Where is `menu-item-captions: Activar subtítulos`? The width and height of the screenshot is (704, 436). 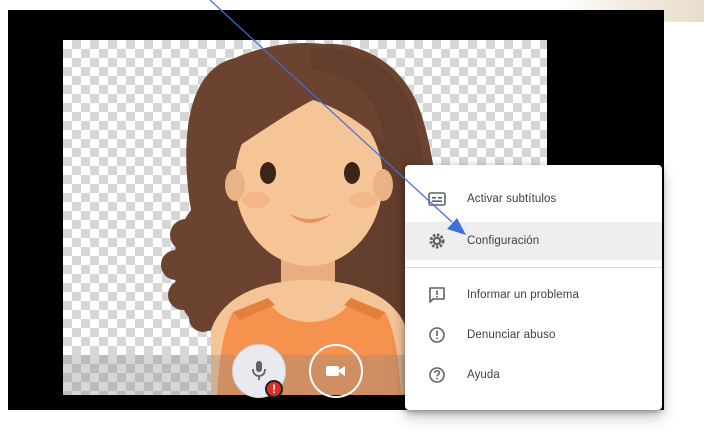
menu-item-captions: Activar subtítulos is located at coordinates (533, 199).